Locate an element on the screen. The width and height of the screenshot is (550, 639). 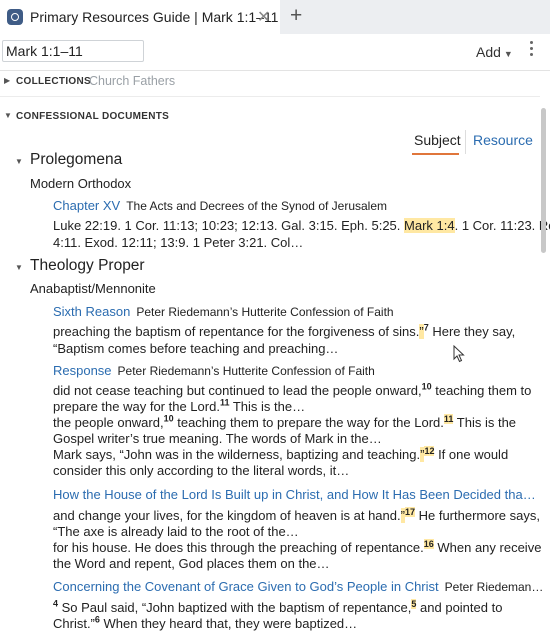
chevron-down-icon: ▼ is located at coordinates (508, 54).